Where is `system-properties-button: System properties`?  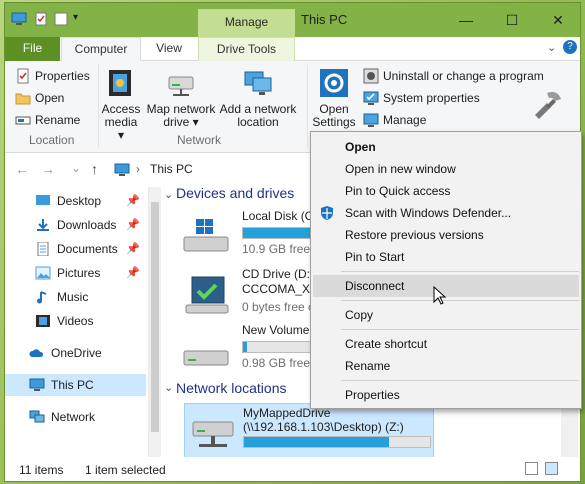 system-properties-button: System properties is located at coordinates (421, 98).